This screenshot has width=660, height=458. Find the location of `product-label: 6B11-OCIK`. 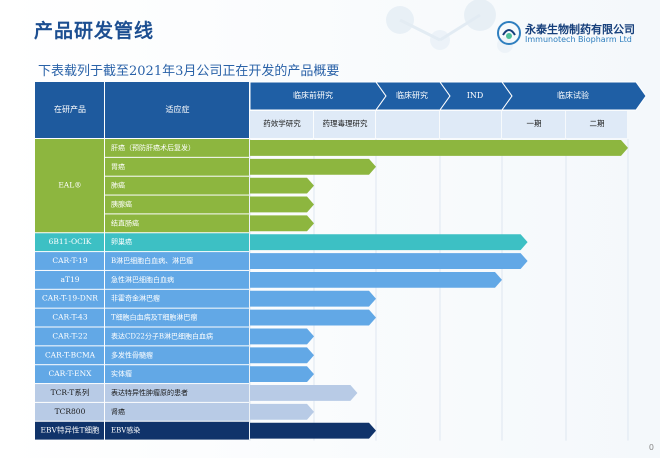

product-label: 6B11-OCIK is located at coordinates (70, 241).